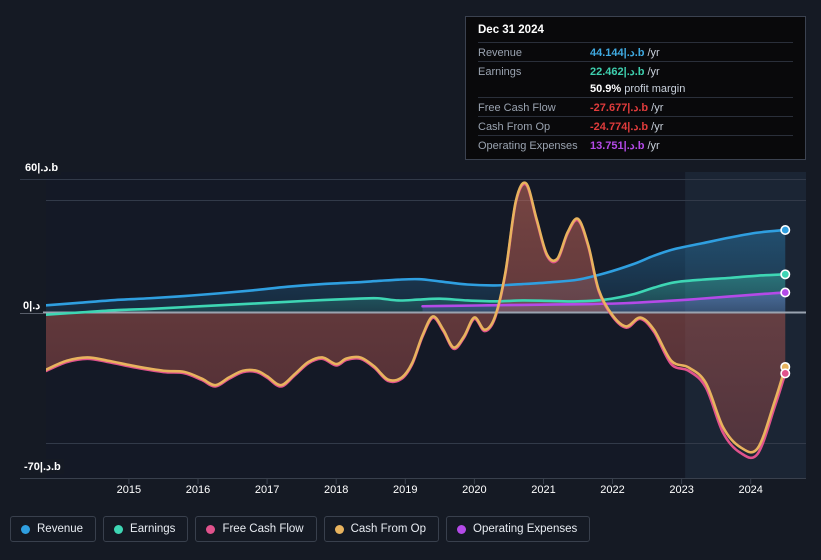 Image resolution: width=821 pixels, height=560 pixels. Describe the element at coordinates (606, 89) in the screenshot. I see `tooltip-row-value: 50.9%` at that location.